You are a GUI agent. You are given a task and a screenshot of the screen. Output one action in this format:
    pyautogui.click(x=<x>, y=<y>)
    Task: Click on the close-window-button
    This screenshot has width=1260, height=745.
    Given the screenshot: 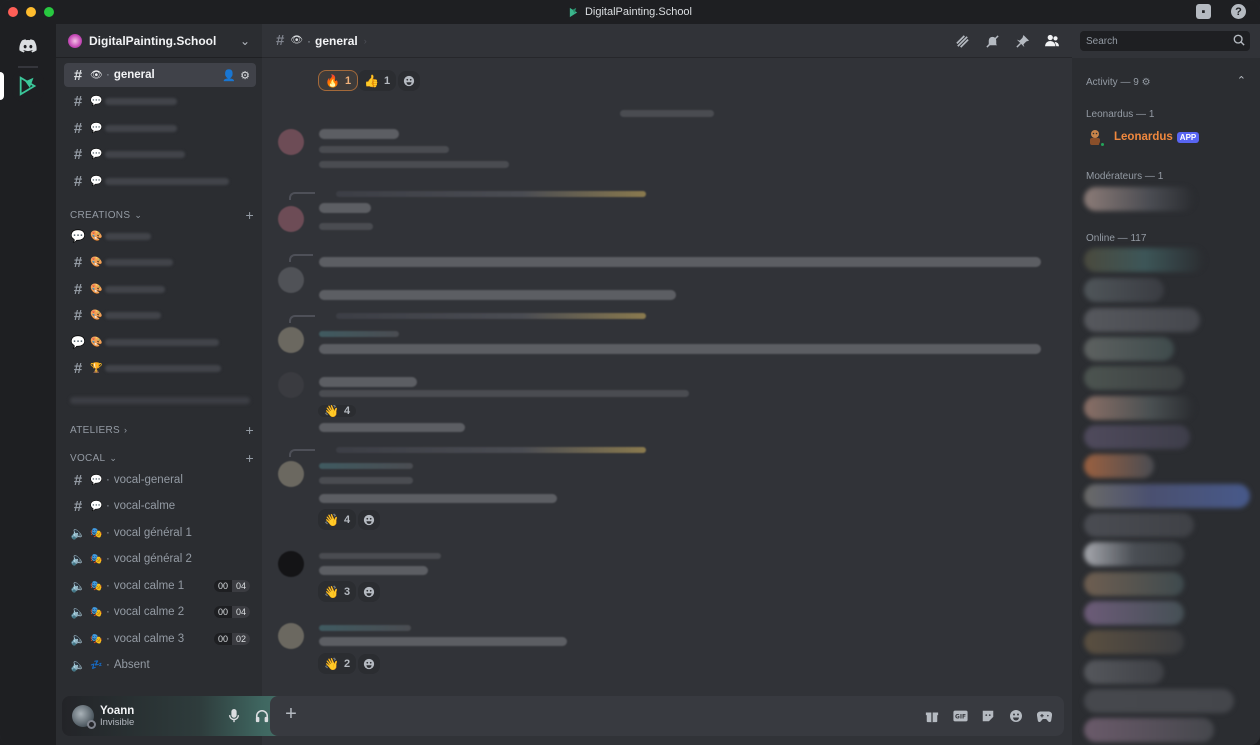 What is the action you would take?
    pyautogui.click(x=13, y=12)
    